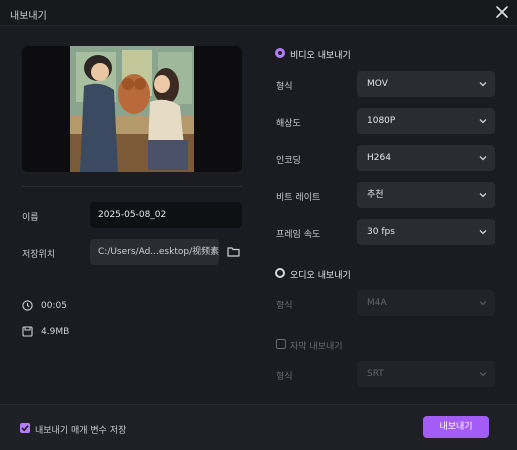  What do you see at coordinates (233, 251) in the screenshot?
I see `folder-icon` at bounding box center [233, 251].